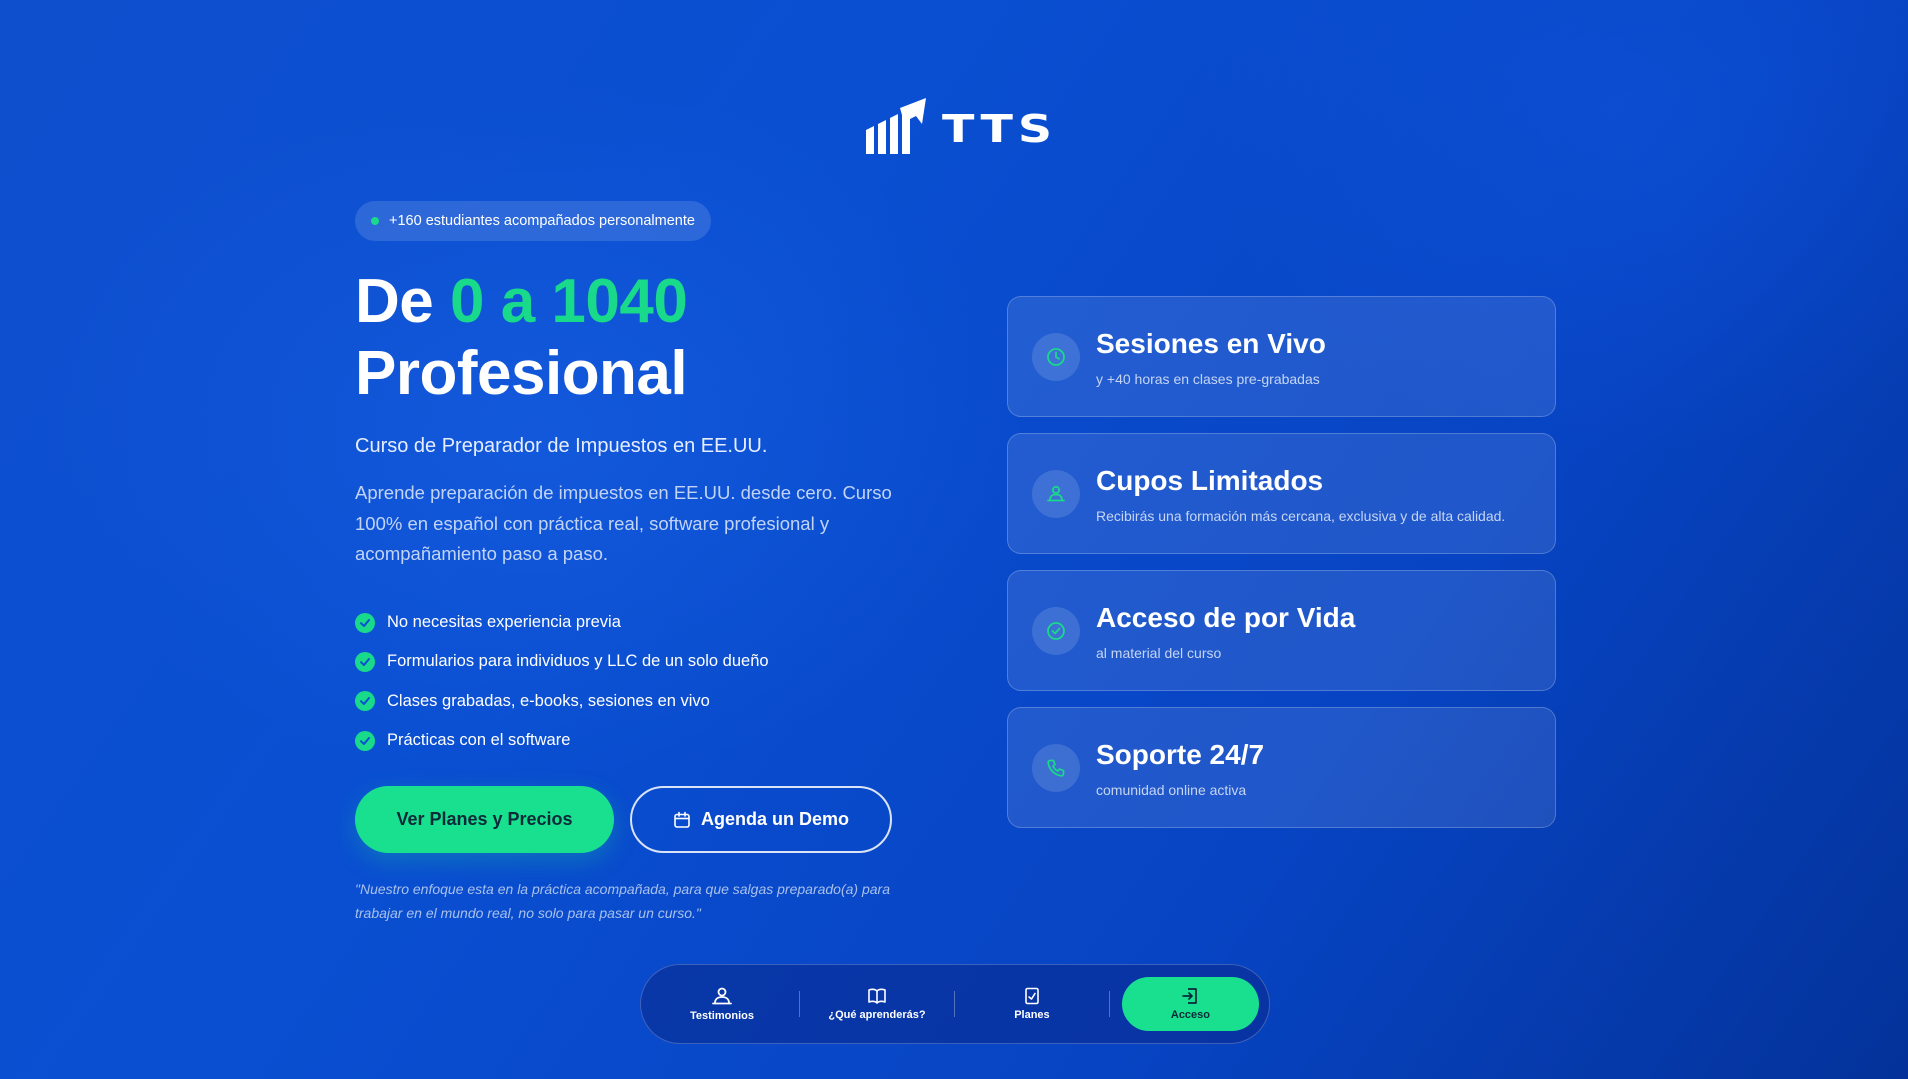 This screenshot has height=1079, width=1908. What do you see at coordinates (1056, 630) in the screenshot?
I see `check-circle-icon` at bounding box center [1056, 630].